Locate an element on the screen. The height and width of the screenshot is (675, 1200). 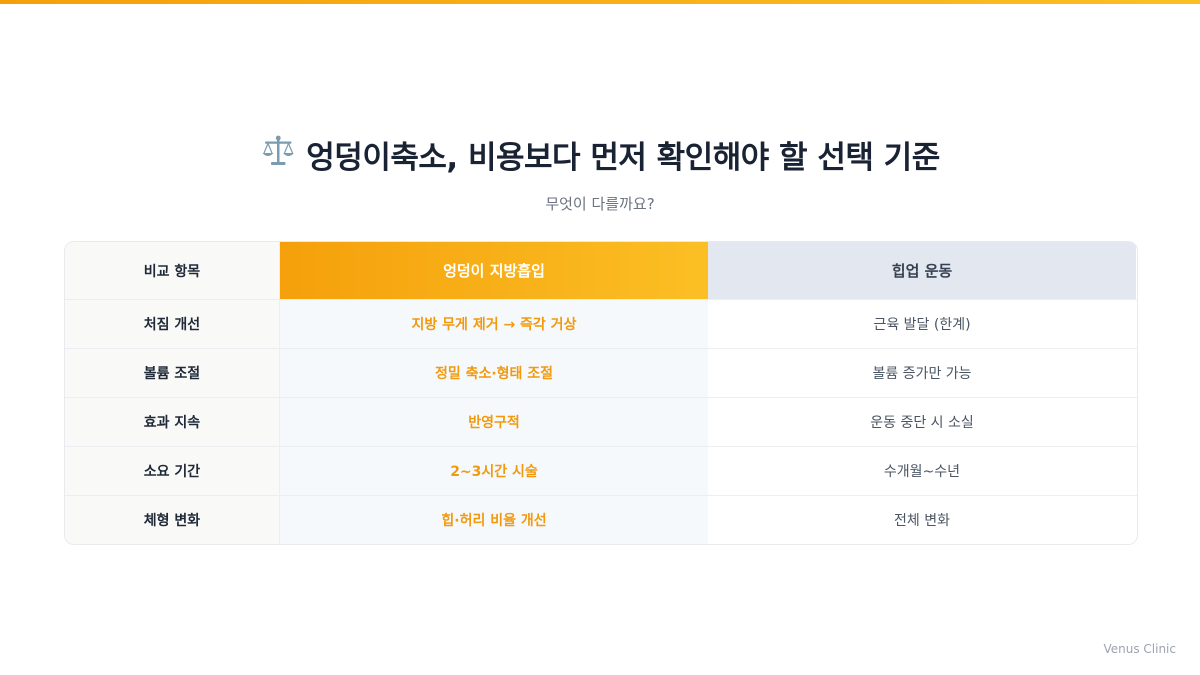
header-hipup-exercise: 힙업 운동 is located at coordinates (922, 270).